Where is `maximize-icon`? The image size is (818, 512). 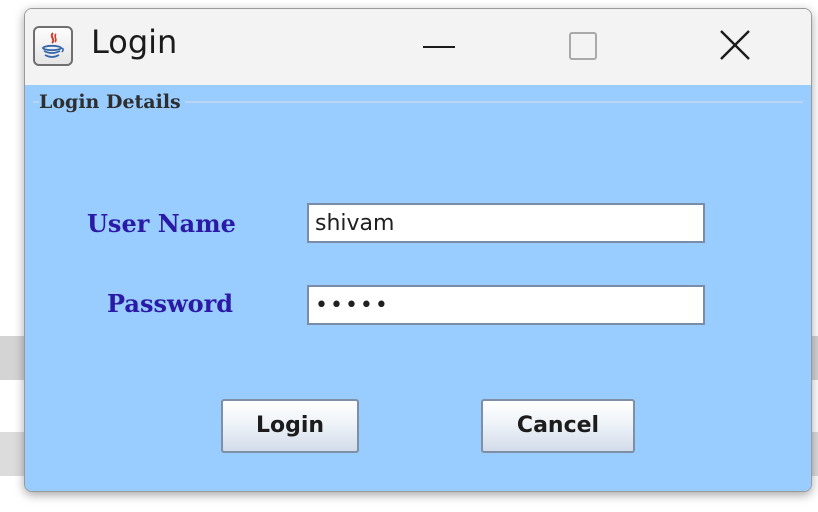
maximize-icon is located at coordinates (583, 46).